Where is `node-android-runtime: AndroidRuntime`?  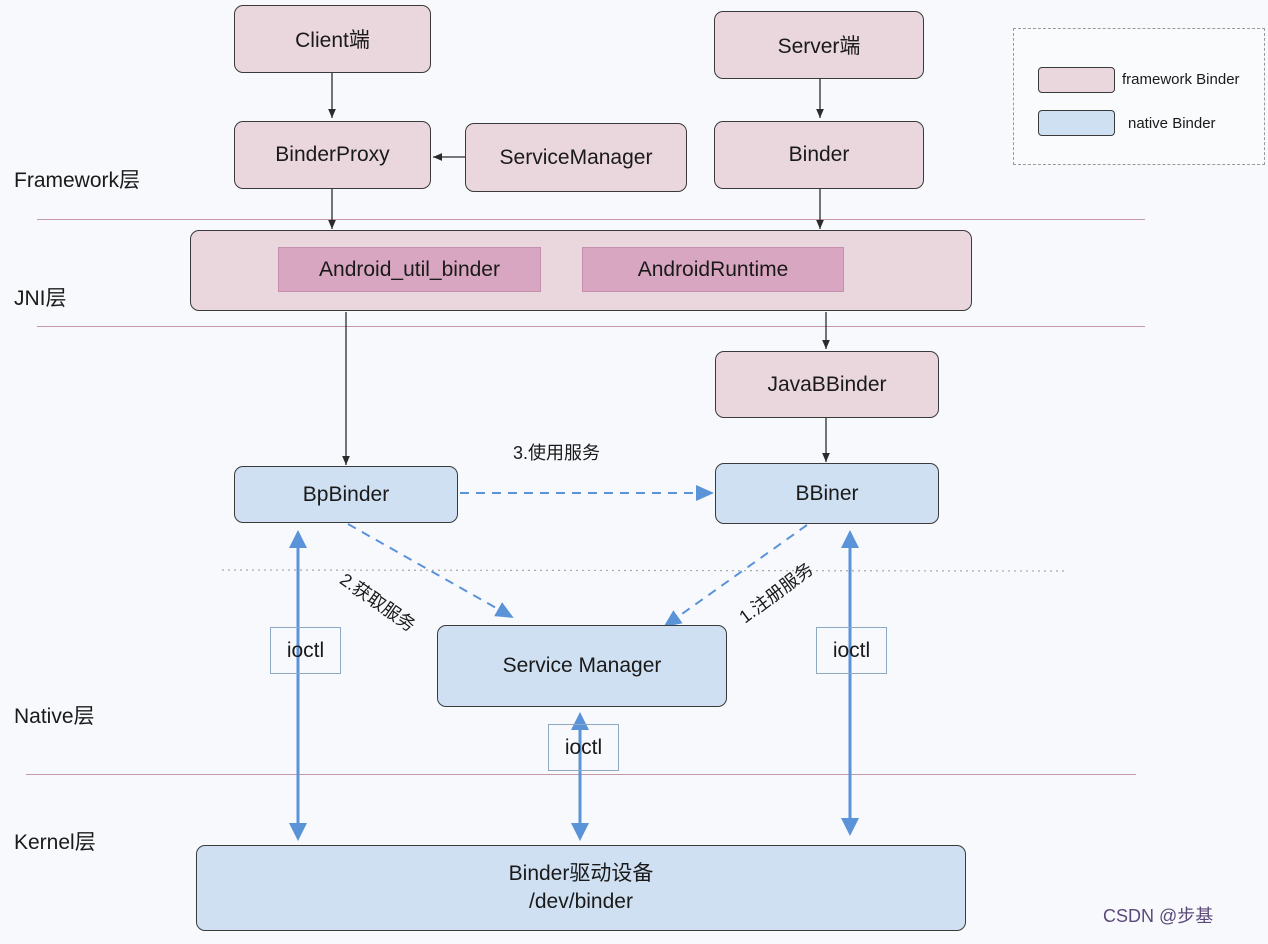
node-android-runtime: AndroidRuntime is located at coordinates (713, 269).